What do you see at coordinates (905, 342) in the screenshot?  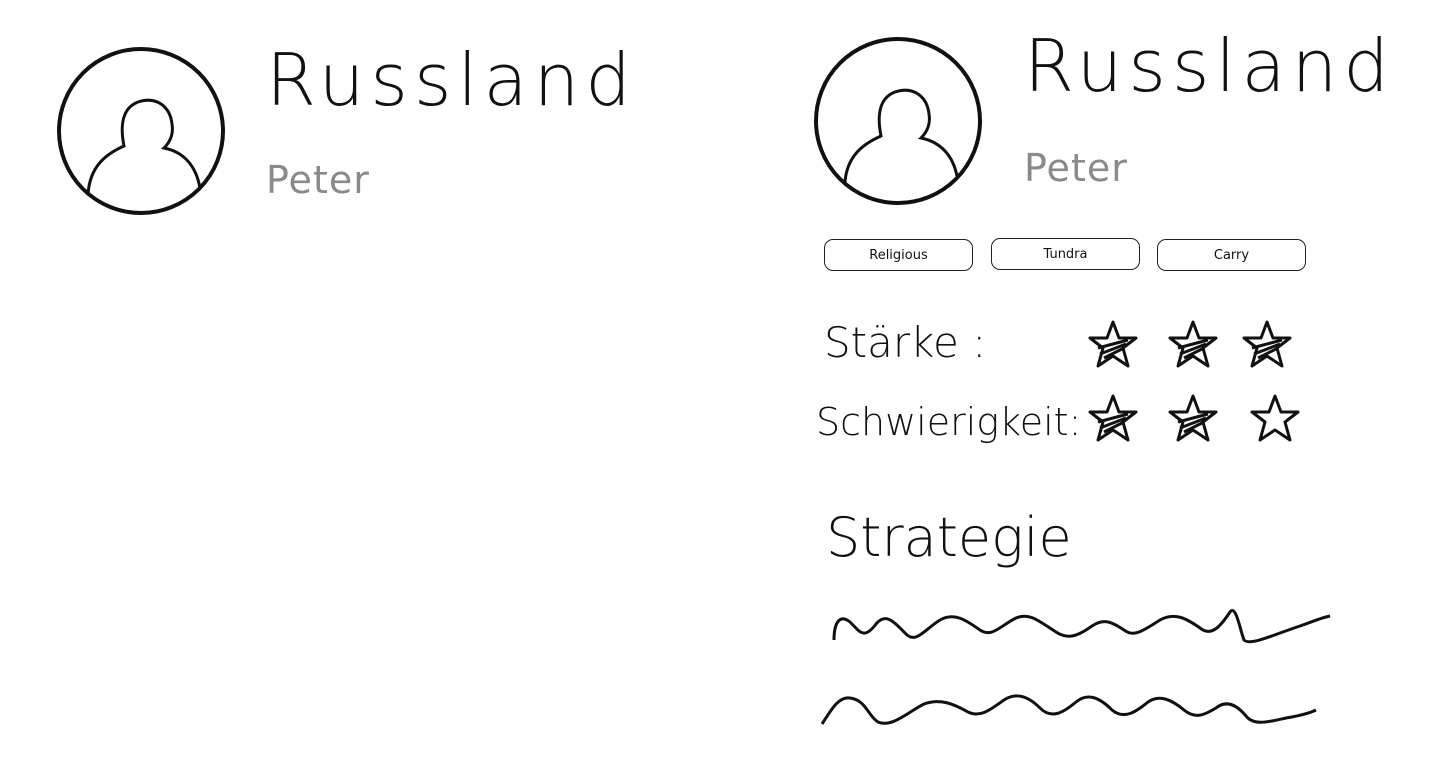 I see `stat-label-strength: Stärke :` at bounding box center [905, 342].